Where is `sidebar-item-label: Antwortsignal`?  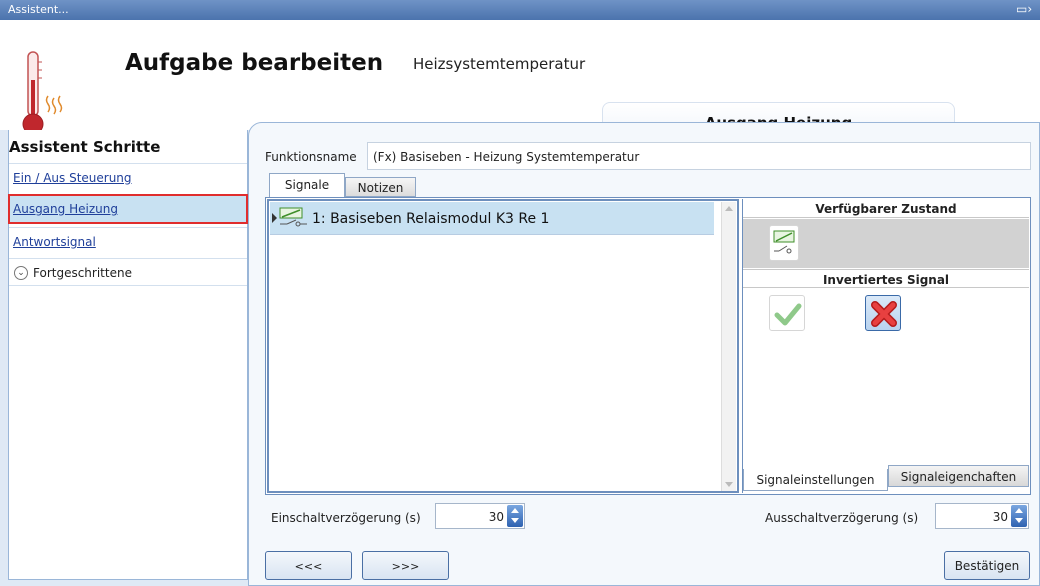 sidebar-item-label: Antwortsignal is located at coordinates (54, 242).